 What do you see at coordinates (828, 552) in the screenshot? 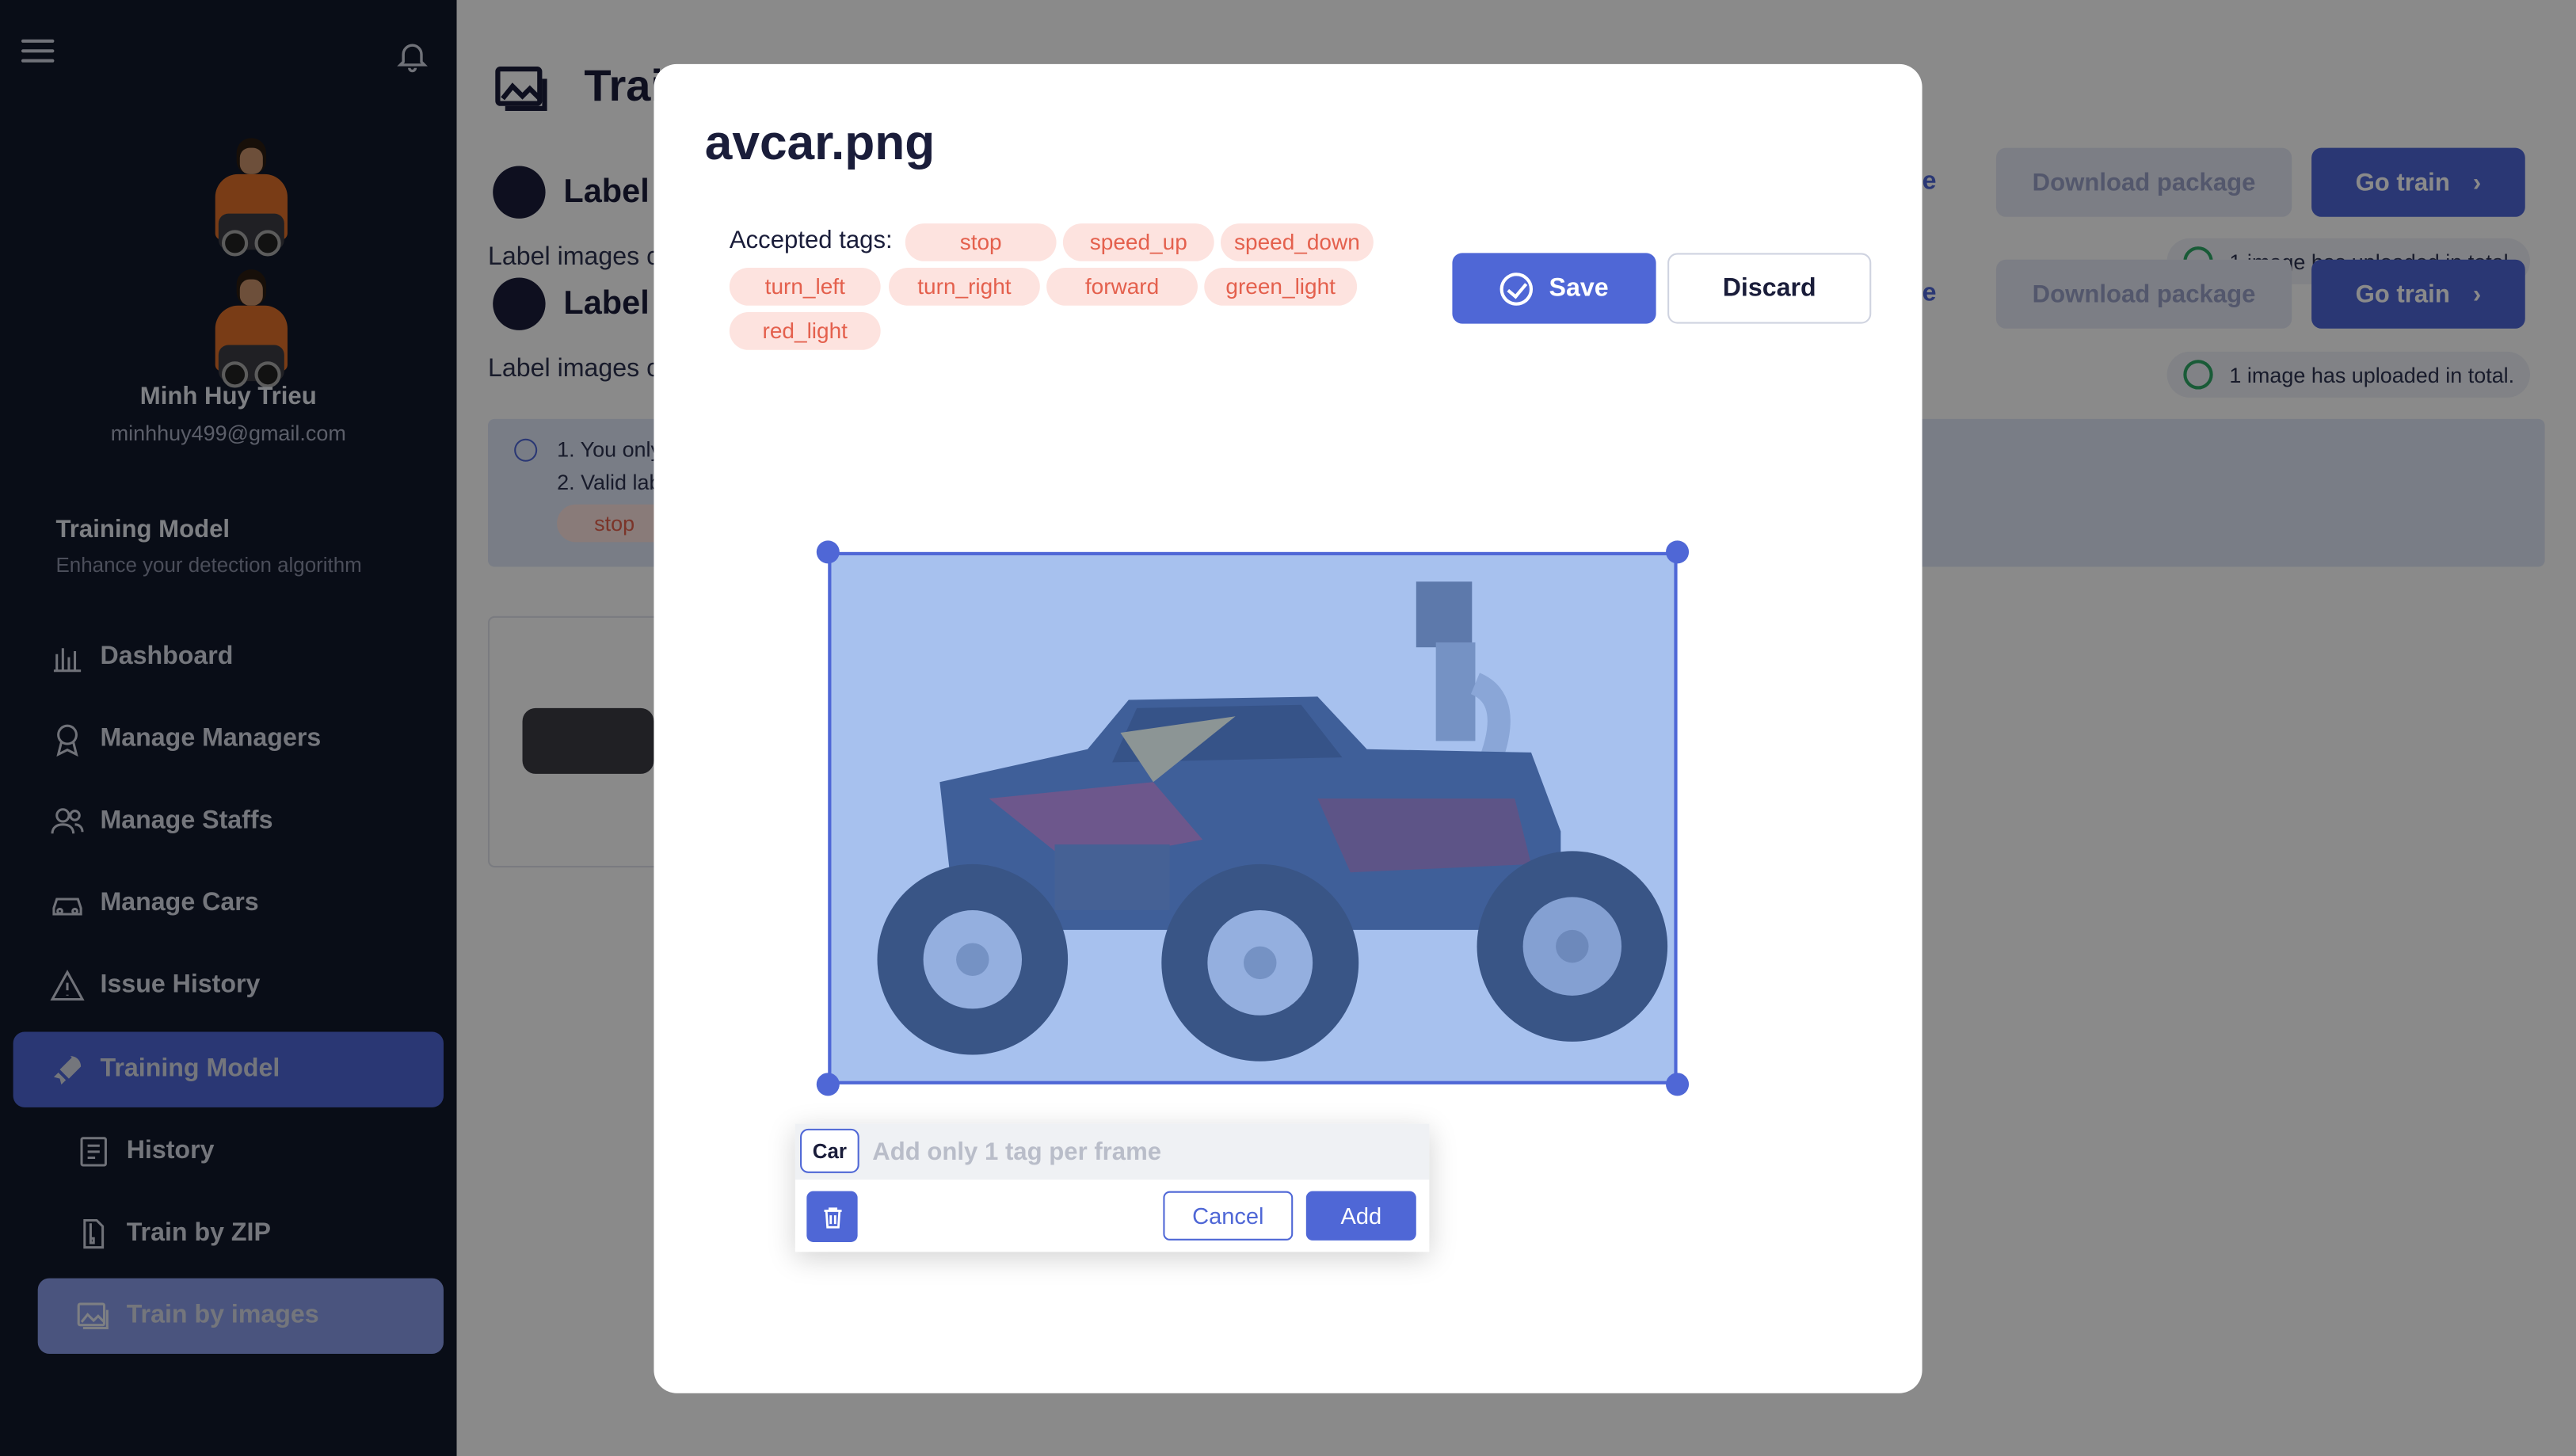
I see `resize-handle-top-left` at bounding box center [828, 552].